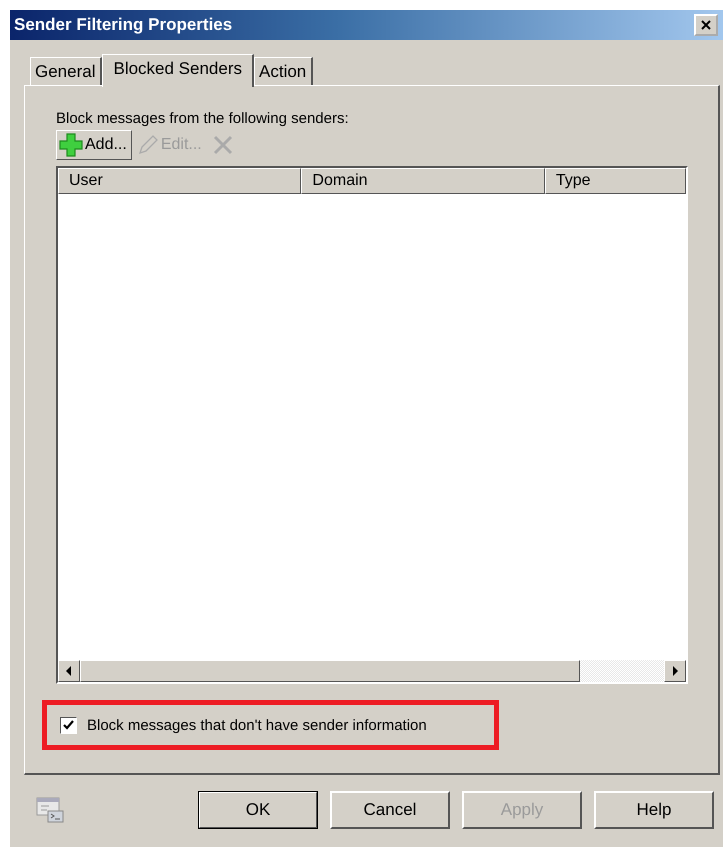 This screenshot has height=847, width=723. Describe the element at coordinates (69, 671) in the screenshot. I see `left-arrow-icon` at that location.